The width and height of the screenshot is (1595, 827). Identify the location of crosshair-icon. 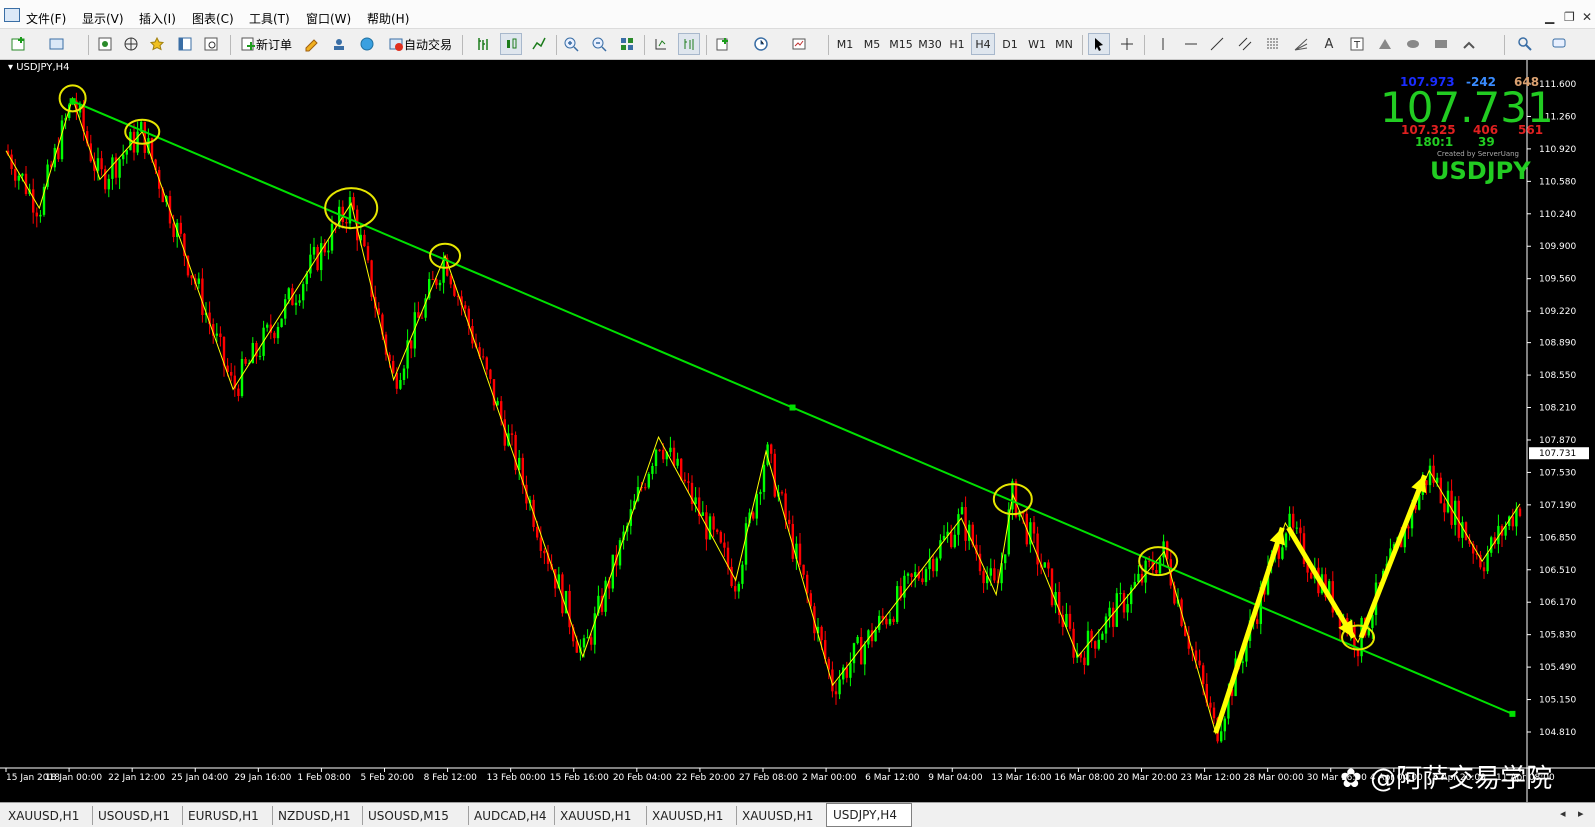
(1127, 44).